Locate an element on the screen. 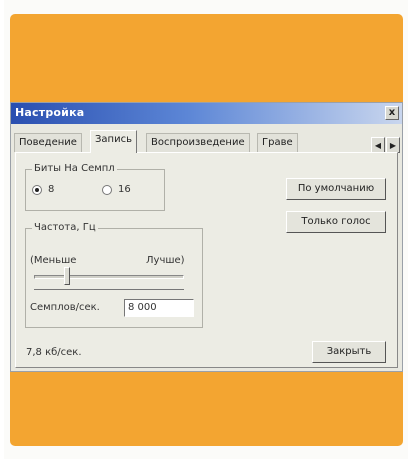 The height and width of the screenshot is (459, 412). radio-unselected-icon is located at coordinates (107, 189).